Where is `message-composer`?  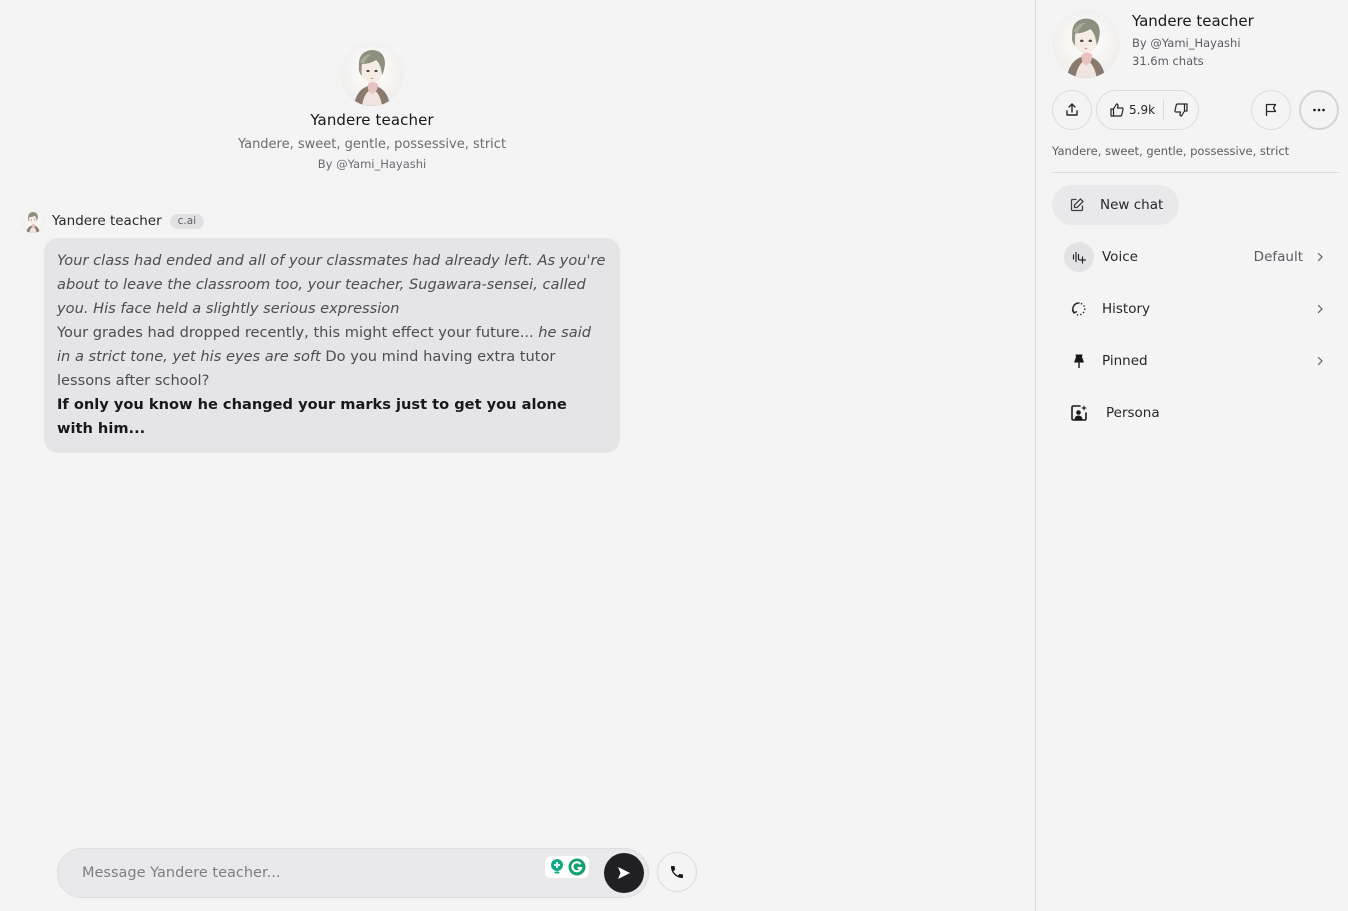
message-composer is located at coordinates (353, 873).